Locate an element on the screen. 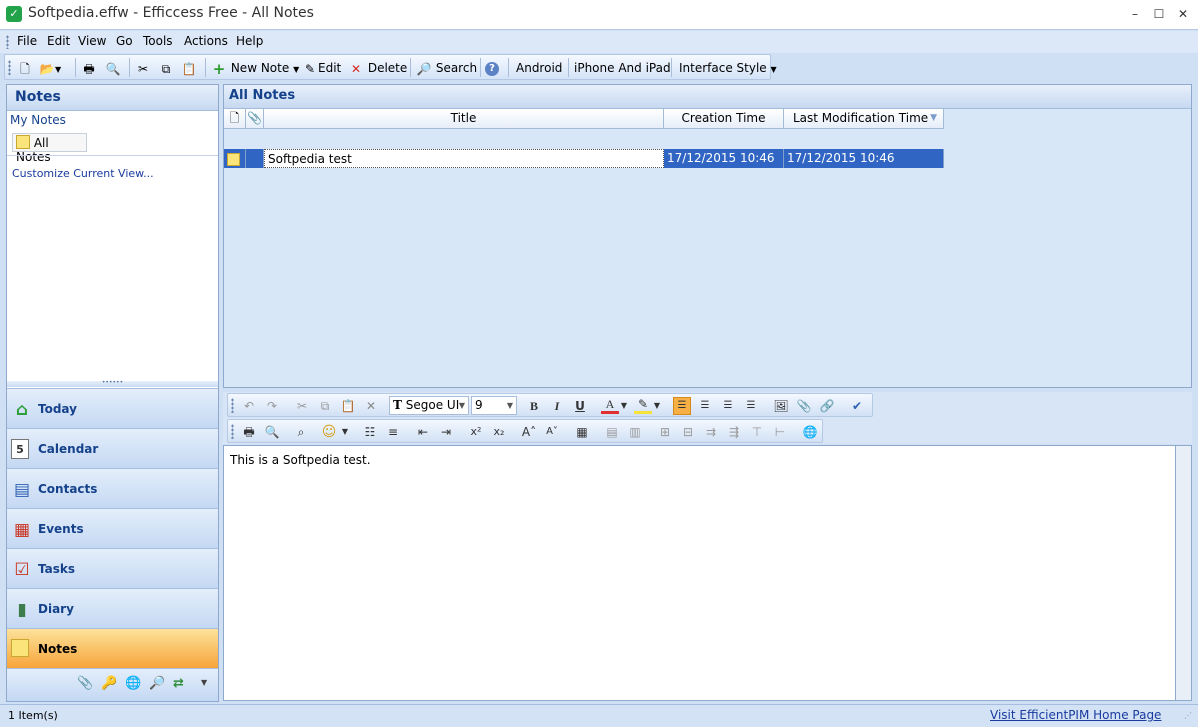 This screenshot has width=1198, height=727. column-attachment-header: 📎 is located at coordinates (255, 119).